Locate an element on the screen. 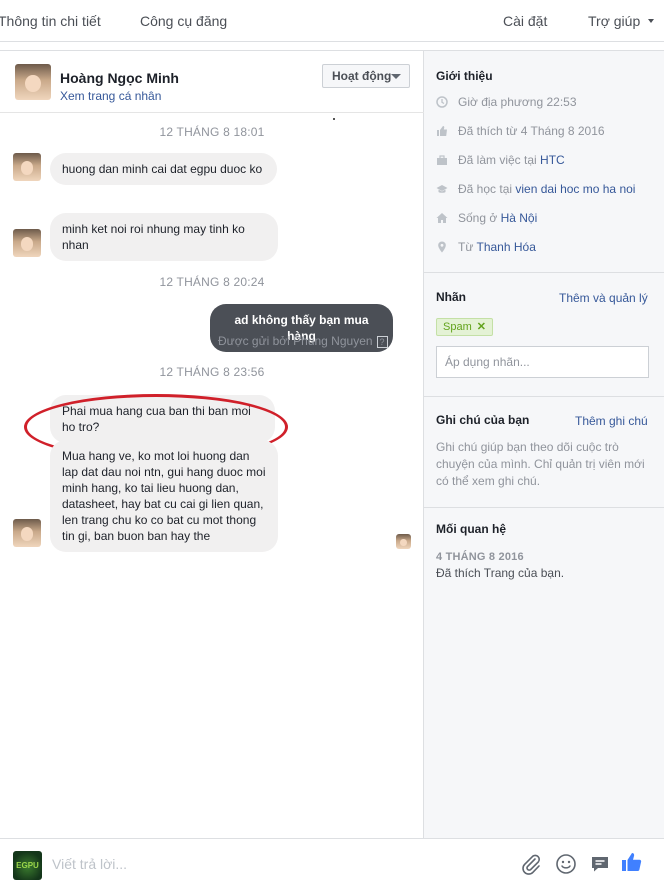 The height and width of the screenshot is (892, 664). view-profile-link: Xem trang cá nhân is located at coordinates (110, 96).